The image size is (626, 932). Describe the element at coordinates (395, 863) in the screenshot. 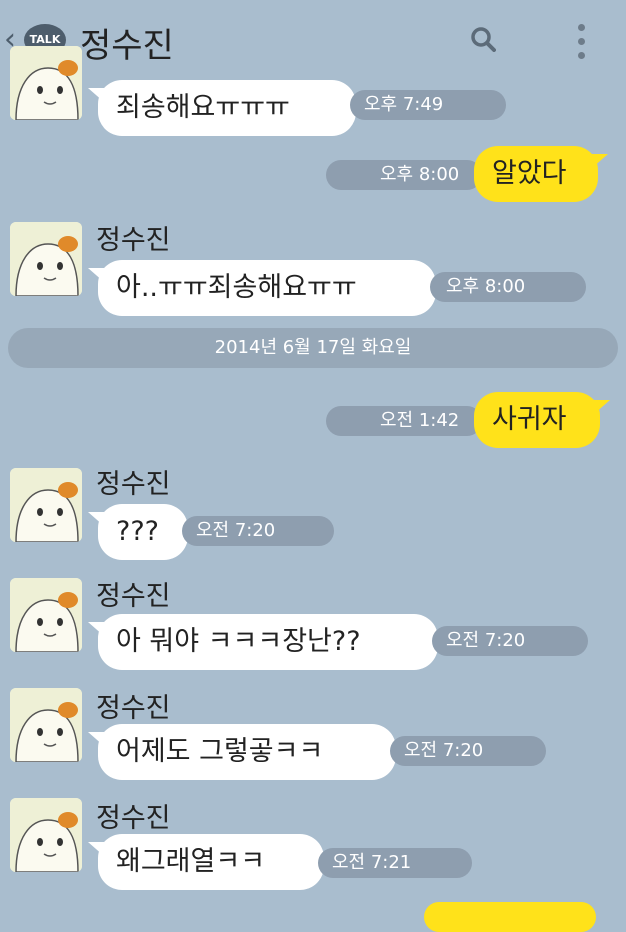

I see `message-timestamp: 오전 7:21` at that location.